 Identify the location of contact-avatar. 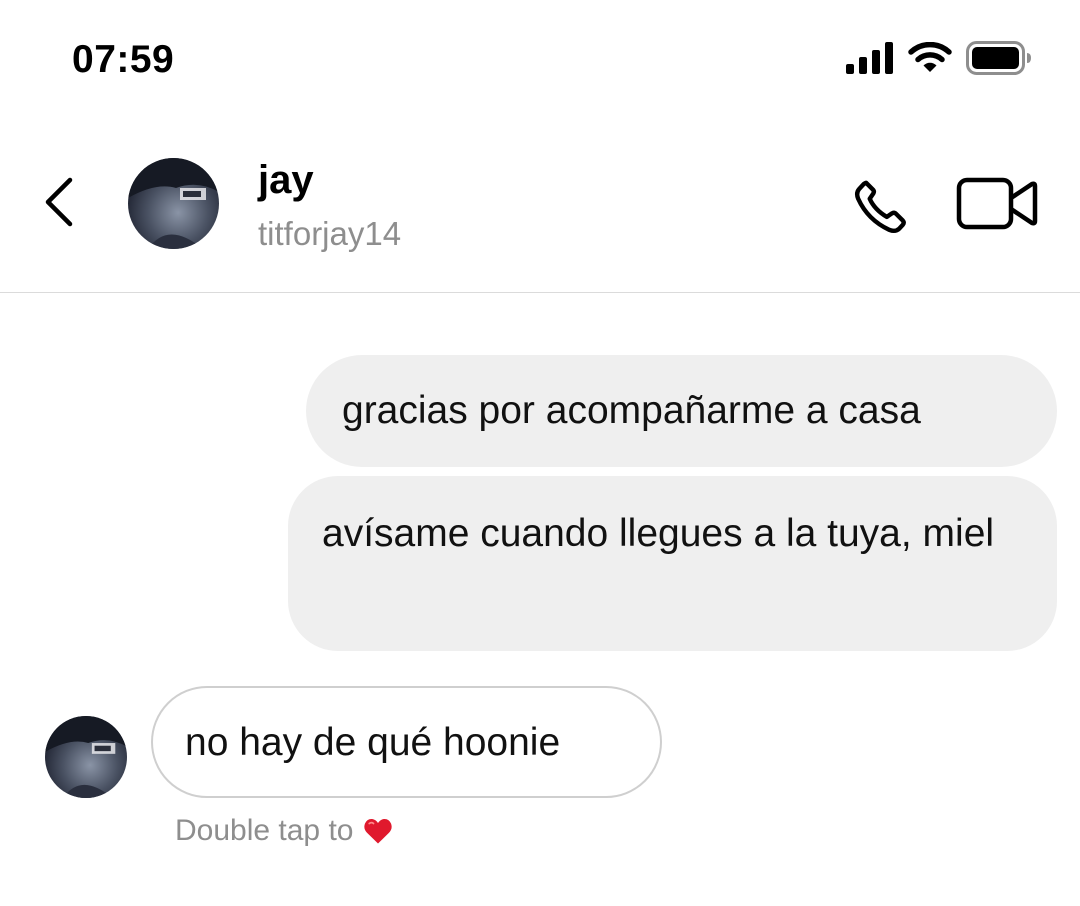
(173, 203).